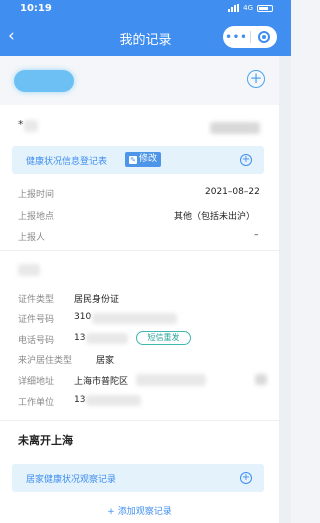 The width and height of the screenshot is (320, 523). Describe the element at coordinates (134, 318) in the screenshot. I see `redacted-id-number` at that location.